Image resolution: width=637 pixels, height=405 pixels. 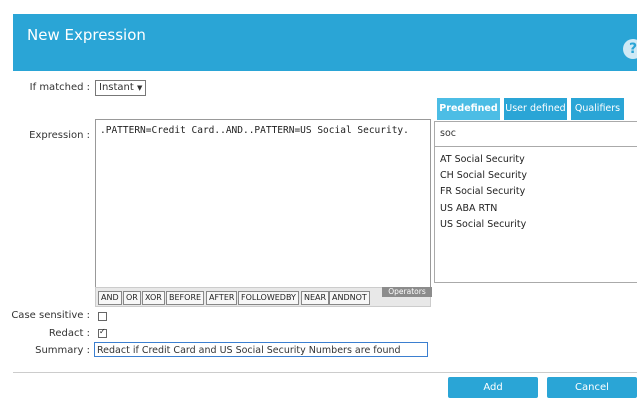 What do you see at coordinates (153, 298) in the screenshot?
I see `operator-xor-button: XOR` at bounding box center [153, 298].